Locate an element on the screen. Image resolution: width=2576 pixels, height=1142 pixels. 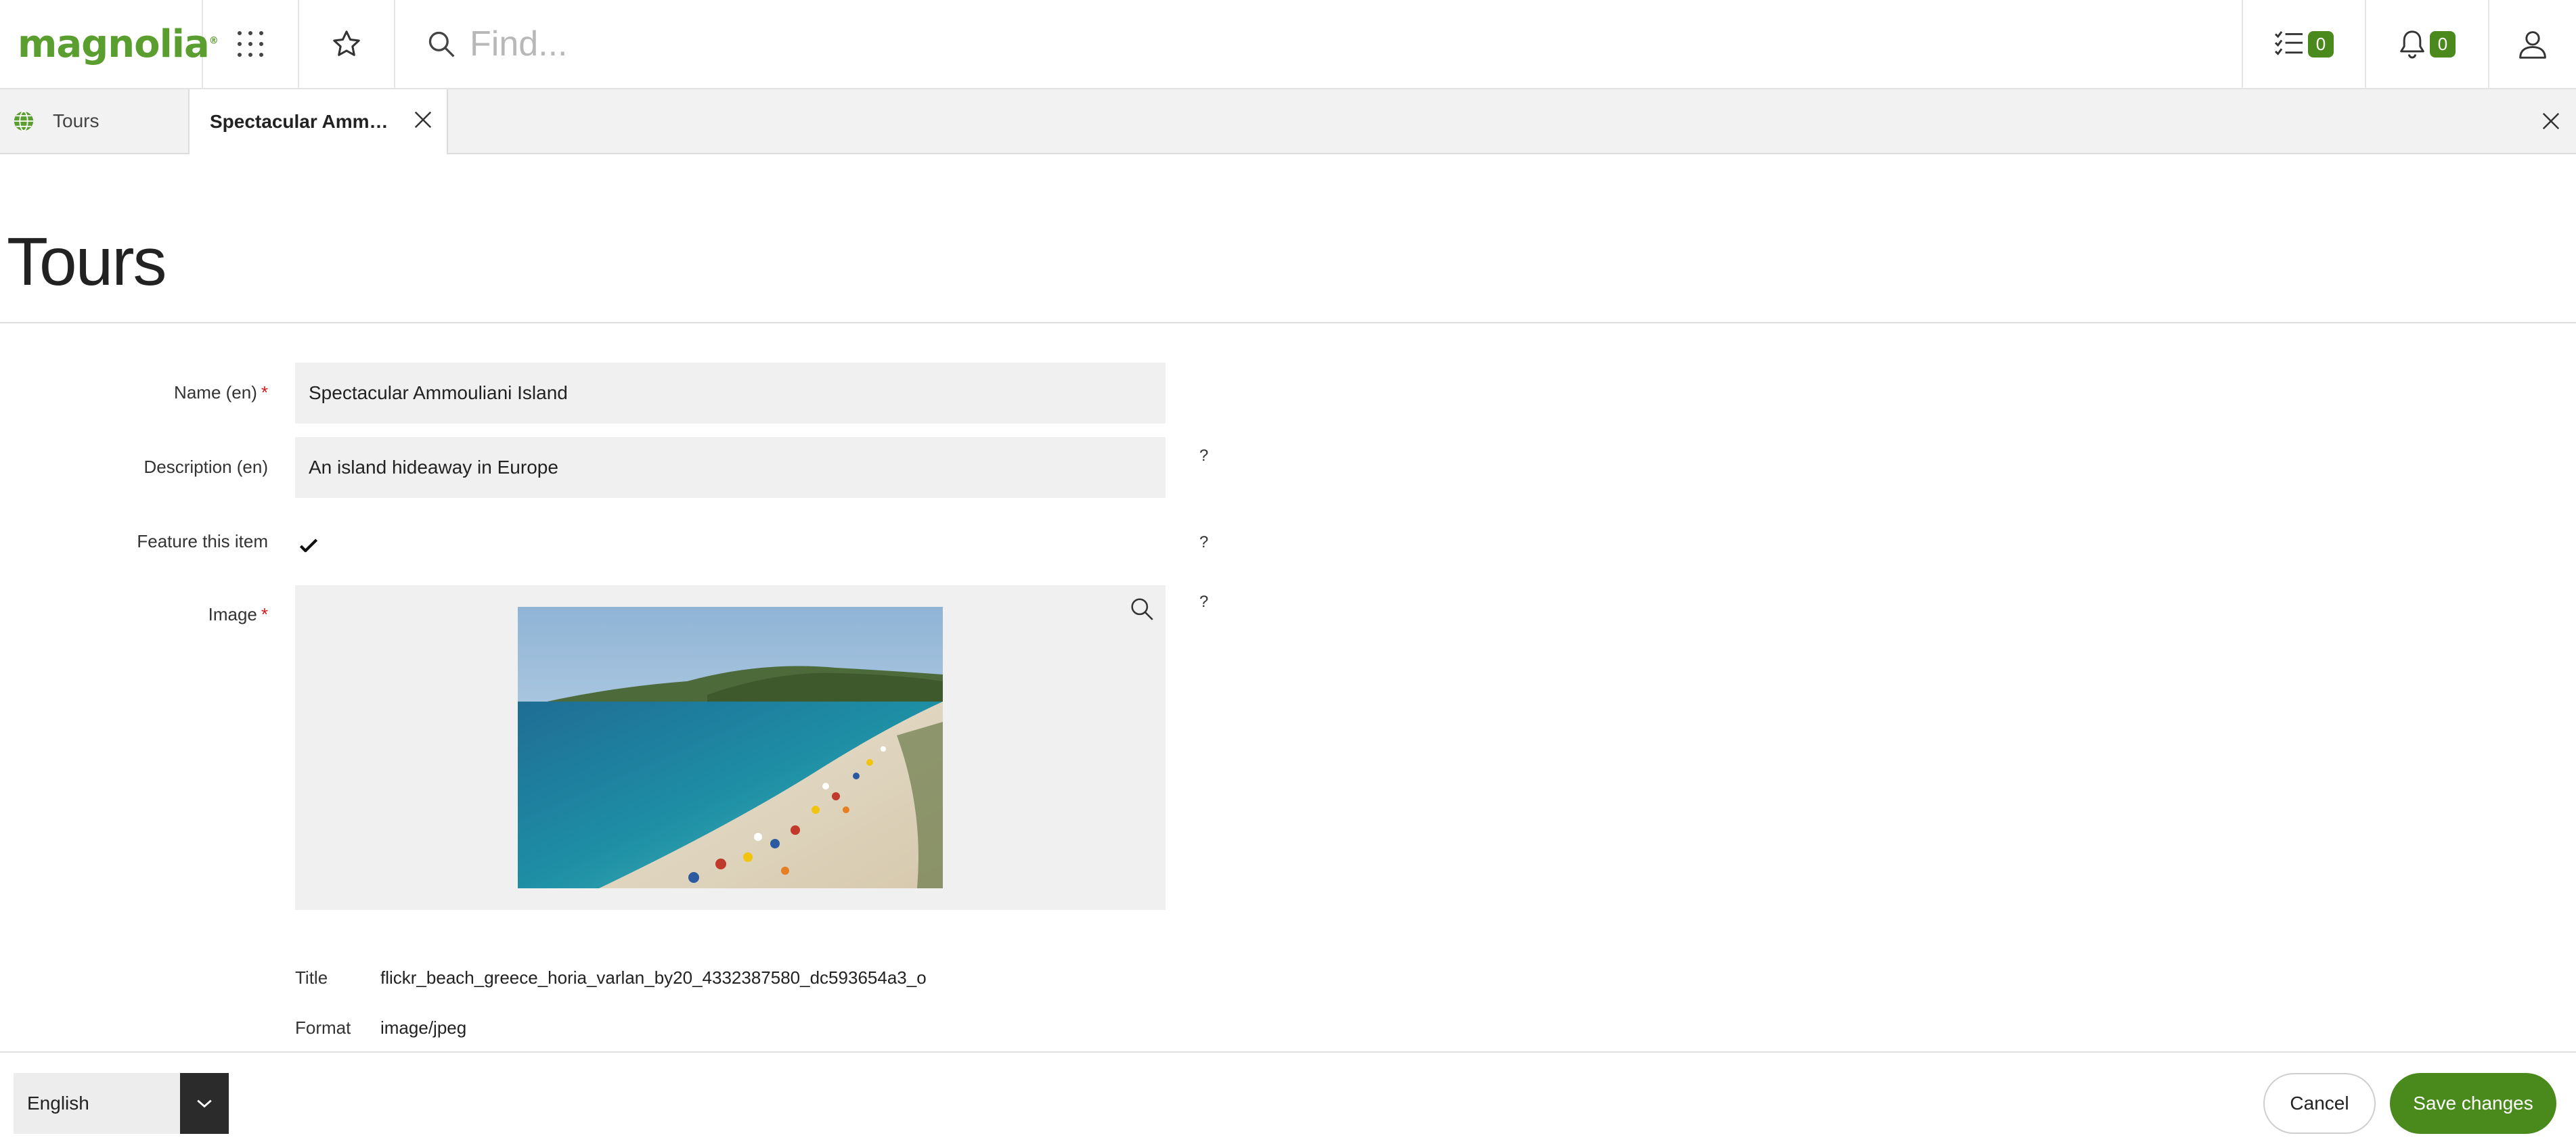
chevron-down-icon is located at coordinates (204, 1103).